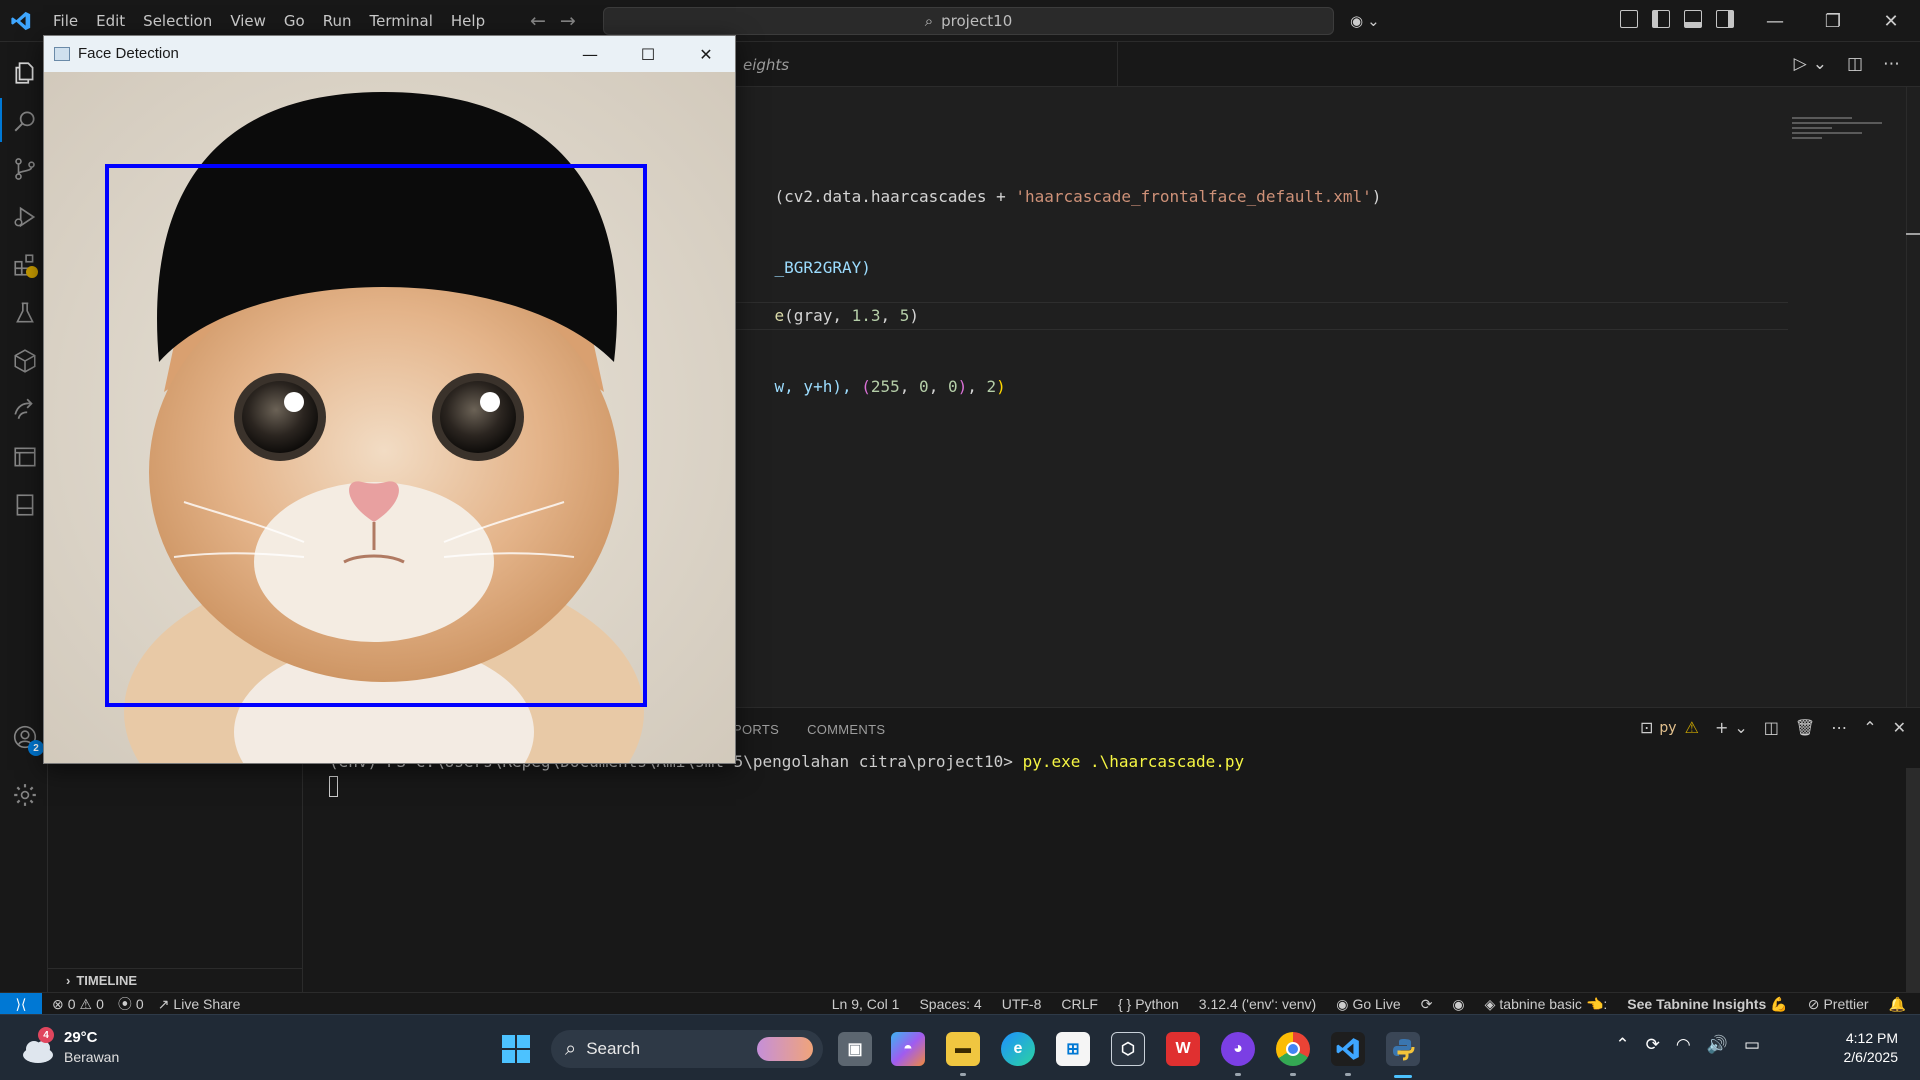 Image resolution: width=1920 pixels, height=1080 pixels. Describe the element at coordinates (175, 980) in the screenshot. I see `timeline-section: › TIMELINE` at that location.